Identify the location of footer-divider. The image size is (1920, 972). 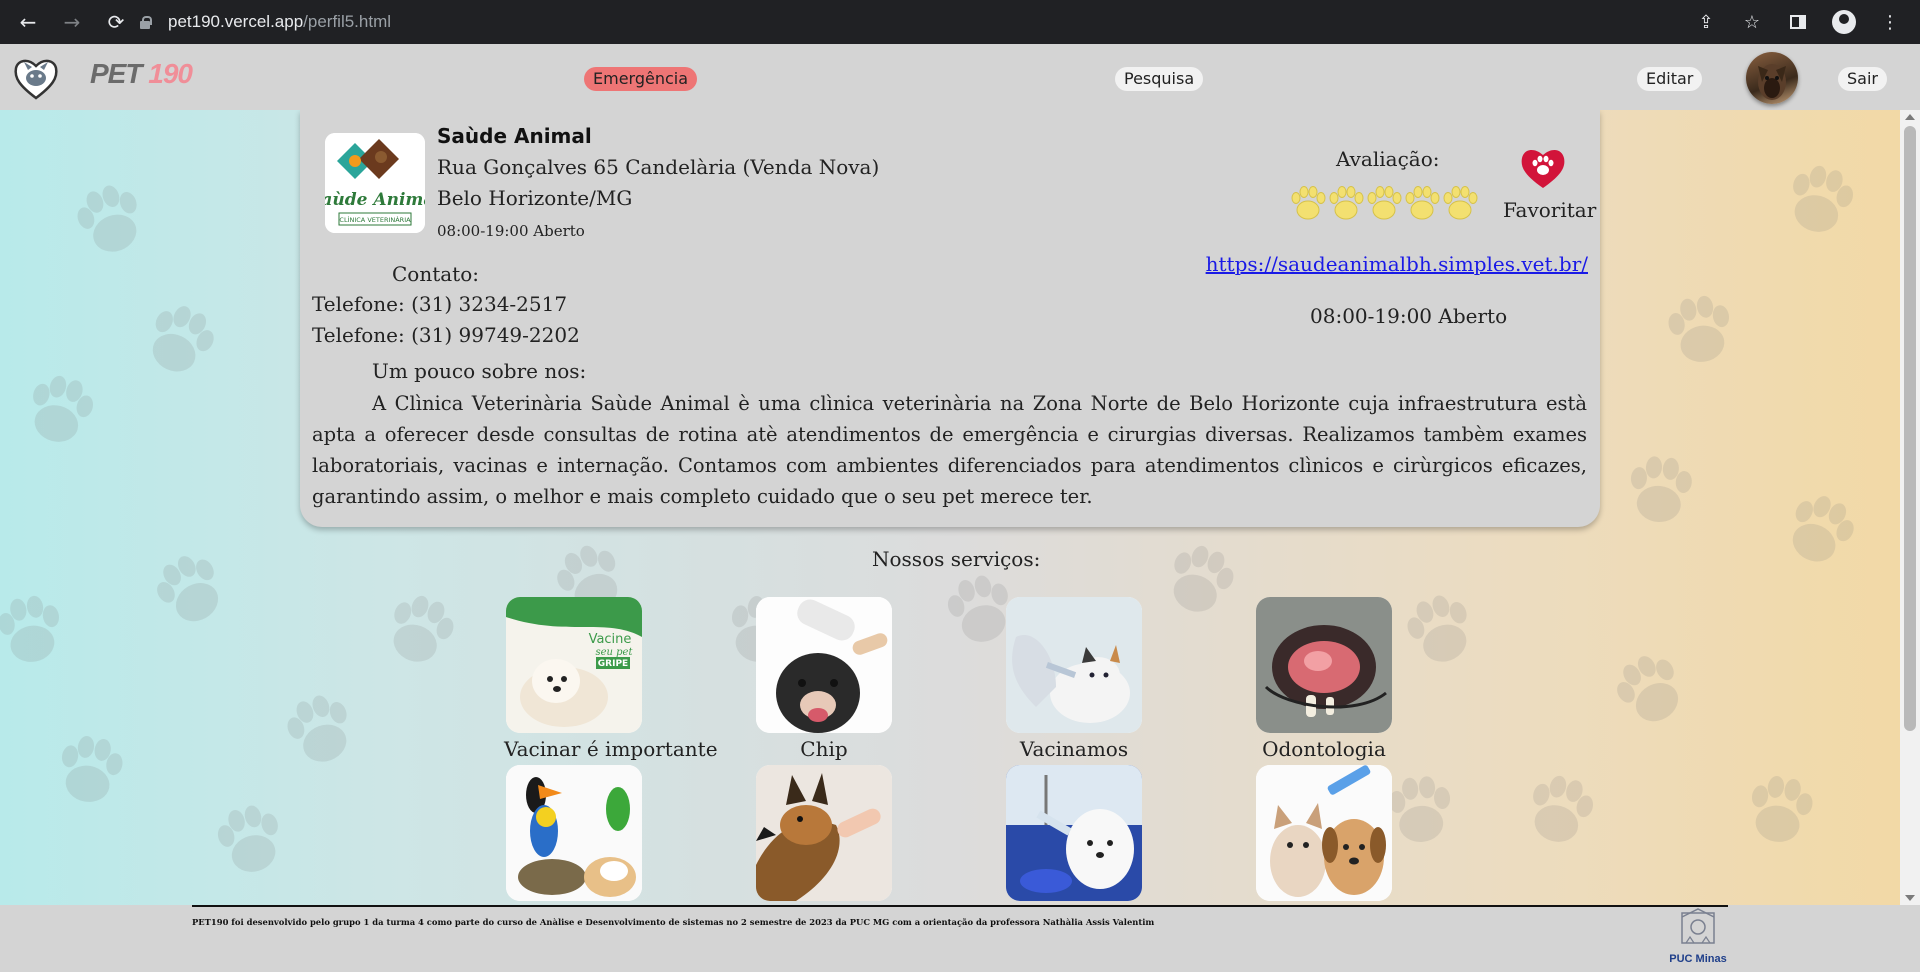
(960, 906).